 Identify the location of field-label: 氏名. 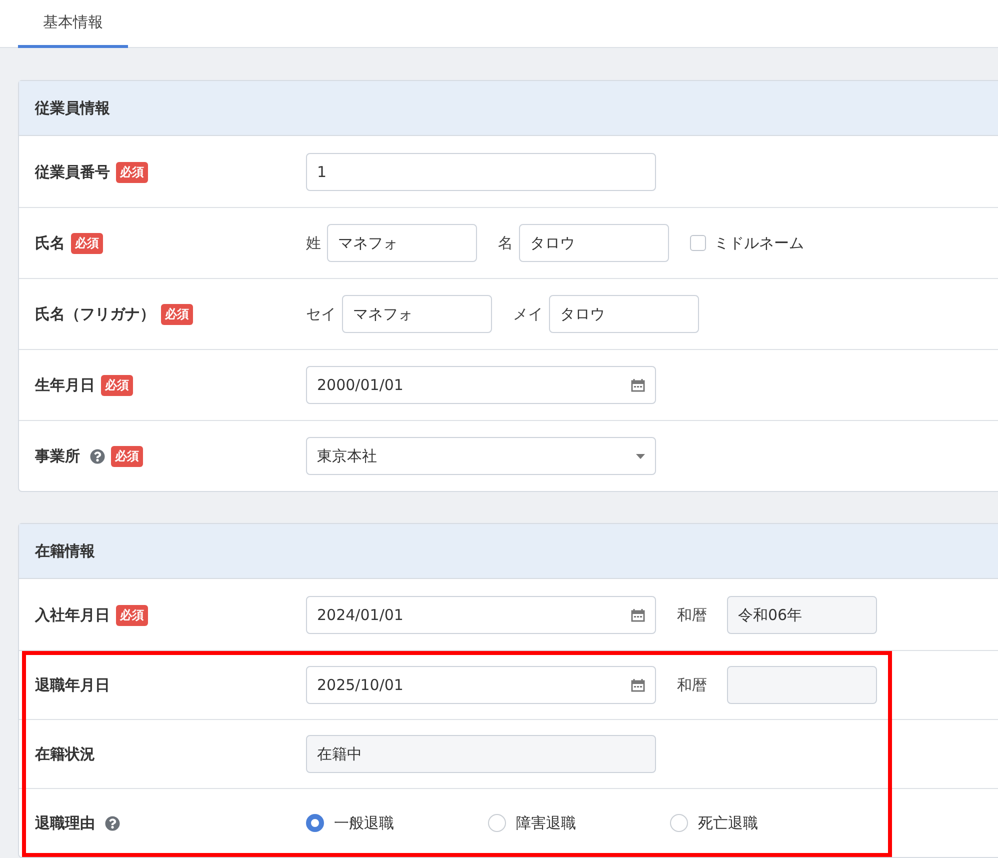
(50, 243).